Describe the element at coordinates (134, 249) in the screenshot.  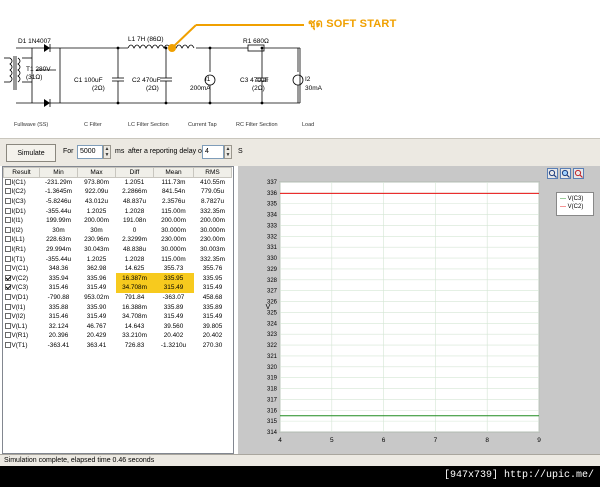
I see `result-value-cell: 48.838u` at that location.